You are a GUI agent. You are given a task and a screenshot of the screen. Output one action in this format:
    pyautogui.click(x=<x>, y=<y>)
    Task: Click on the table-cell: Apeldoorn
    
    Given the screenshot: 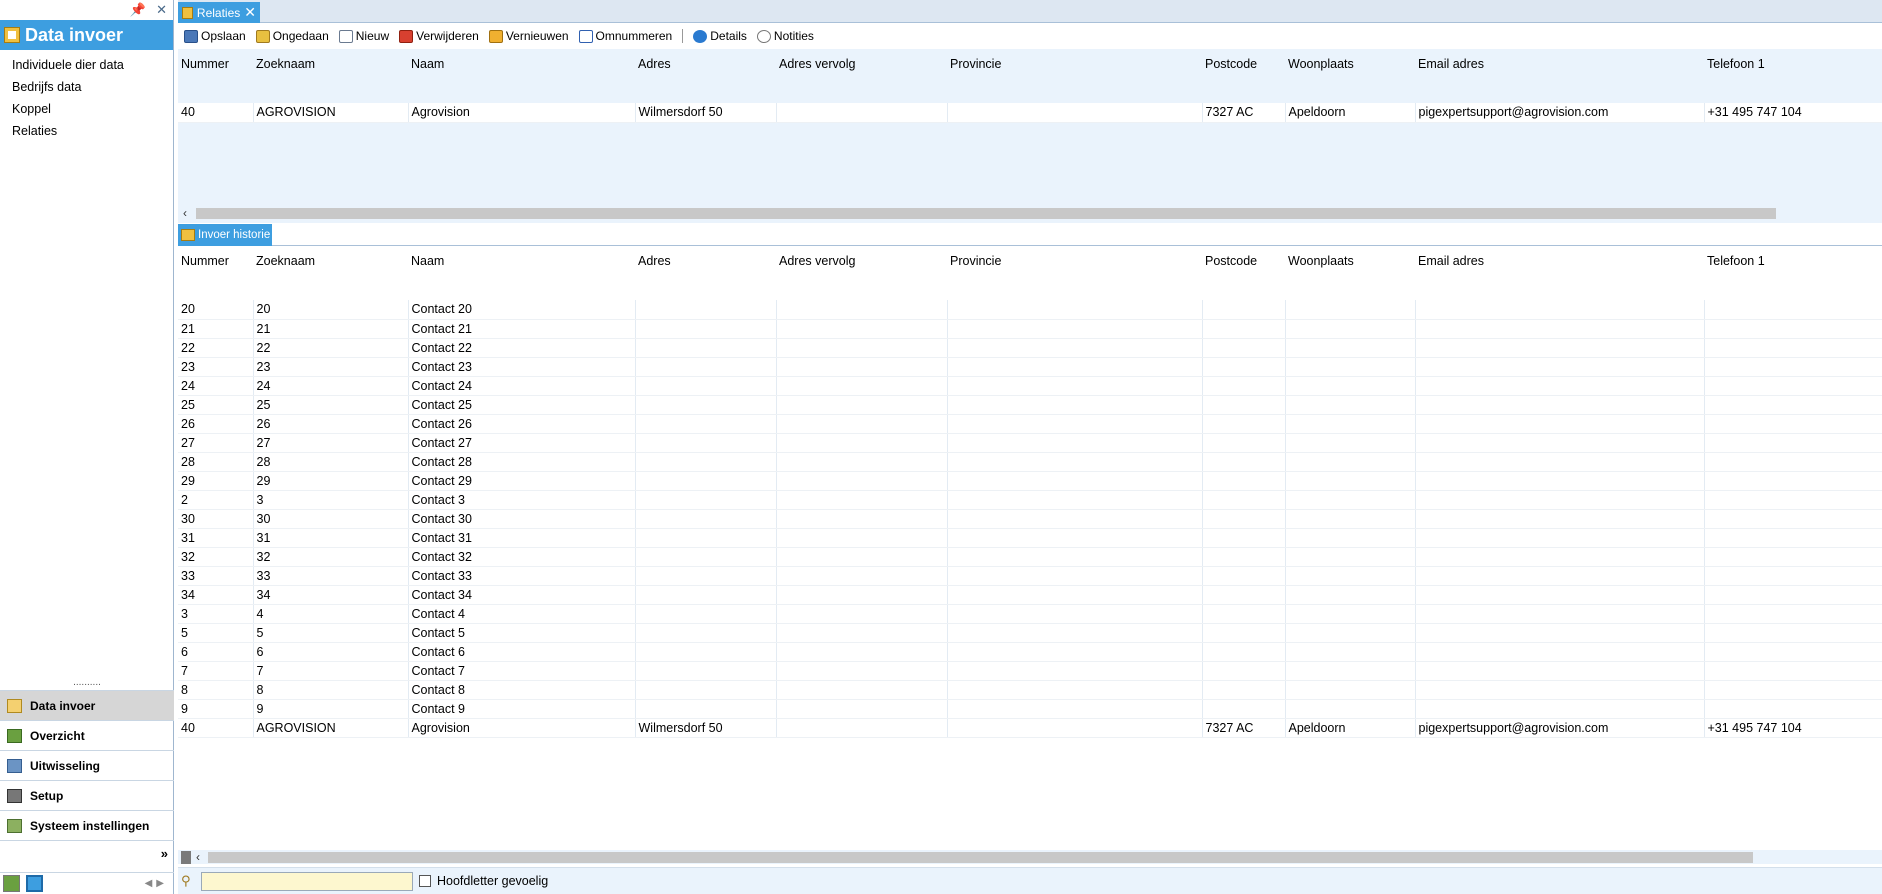 What is the action you would take?
    pyautogui.click(x=1349, y=113)
    